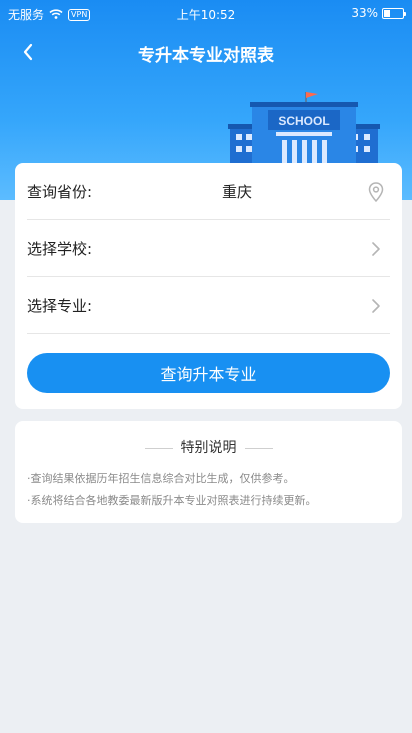 The width and height of the screenshot is (412, 733). Describe the element at coordinates (161, 478) in the screenshot. I see `note-item: ·查询结果依据历年招生信息综合对比生成，仅供参考。` at that location.